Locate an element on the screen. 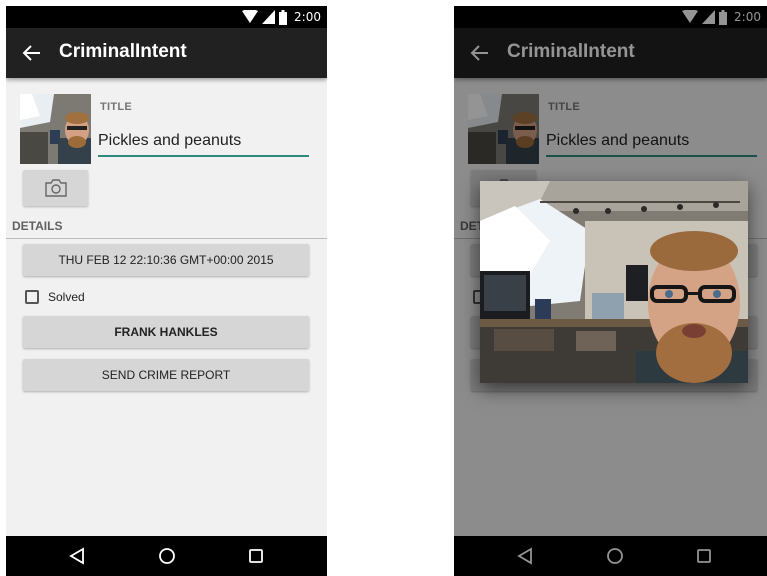 The image size is (767, 576). navigation-bar is located at coordinates (166, 556).